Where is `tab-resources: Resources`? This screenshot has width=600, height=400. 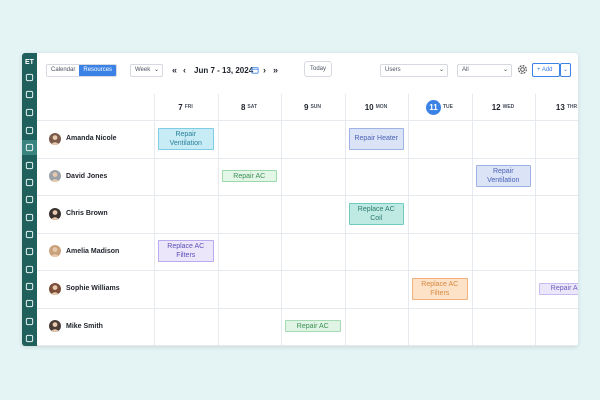
tab-resources: Resources is located at coordinates (98, 70).